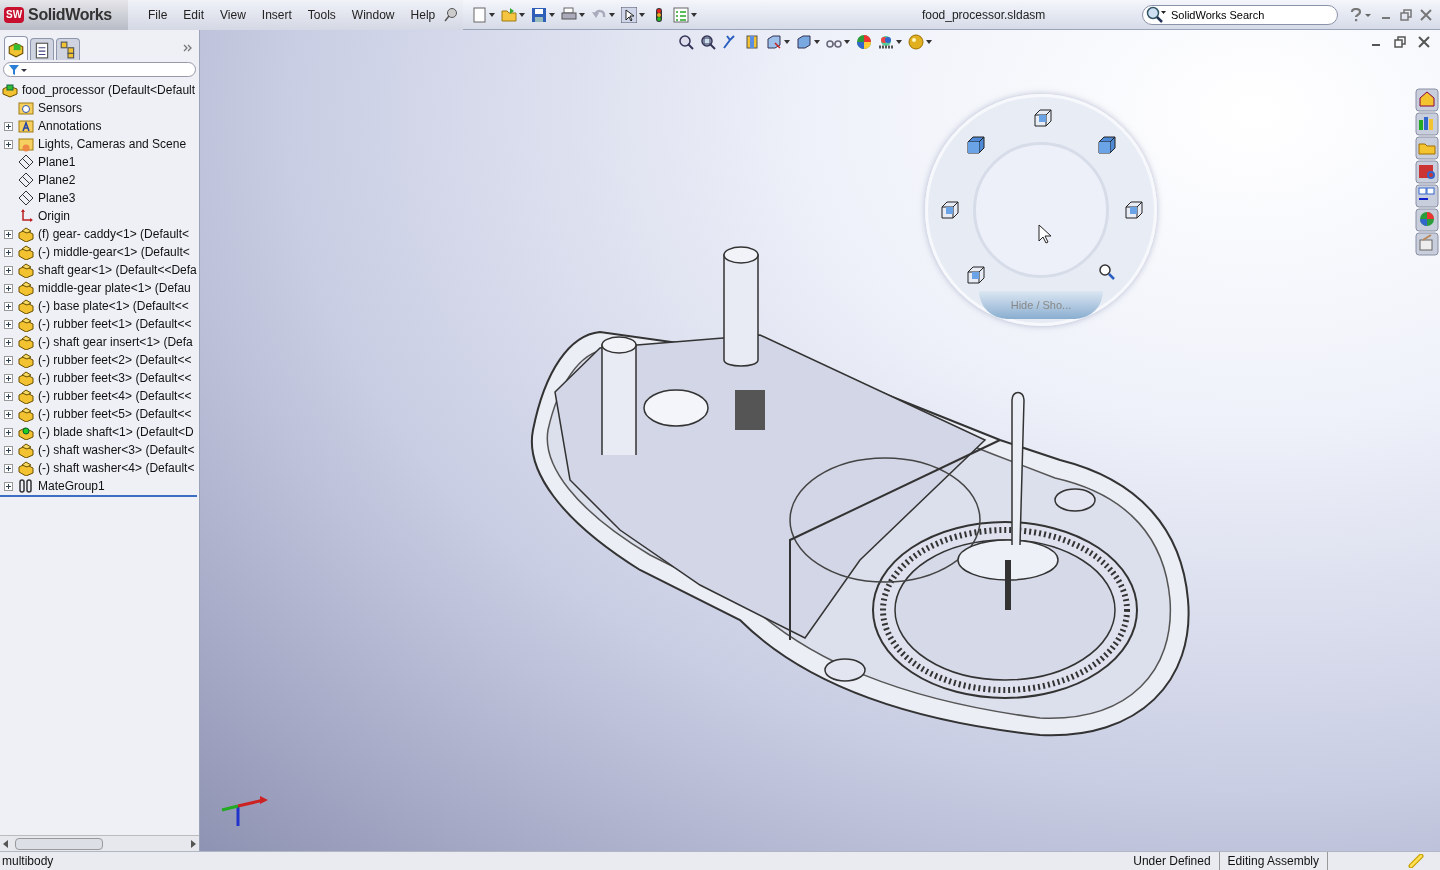 This screenshot has height=870, width=1440. Describe the element at coordinates (117, 270) in the screenshot. I see `tree-item: shaft gear<1> (Default<<Defa` at that location.